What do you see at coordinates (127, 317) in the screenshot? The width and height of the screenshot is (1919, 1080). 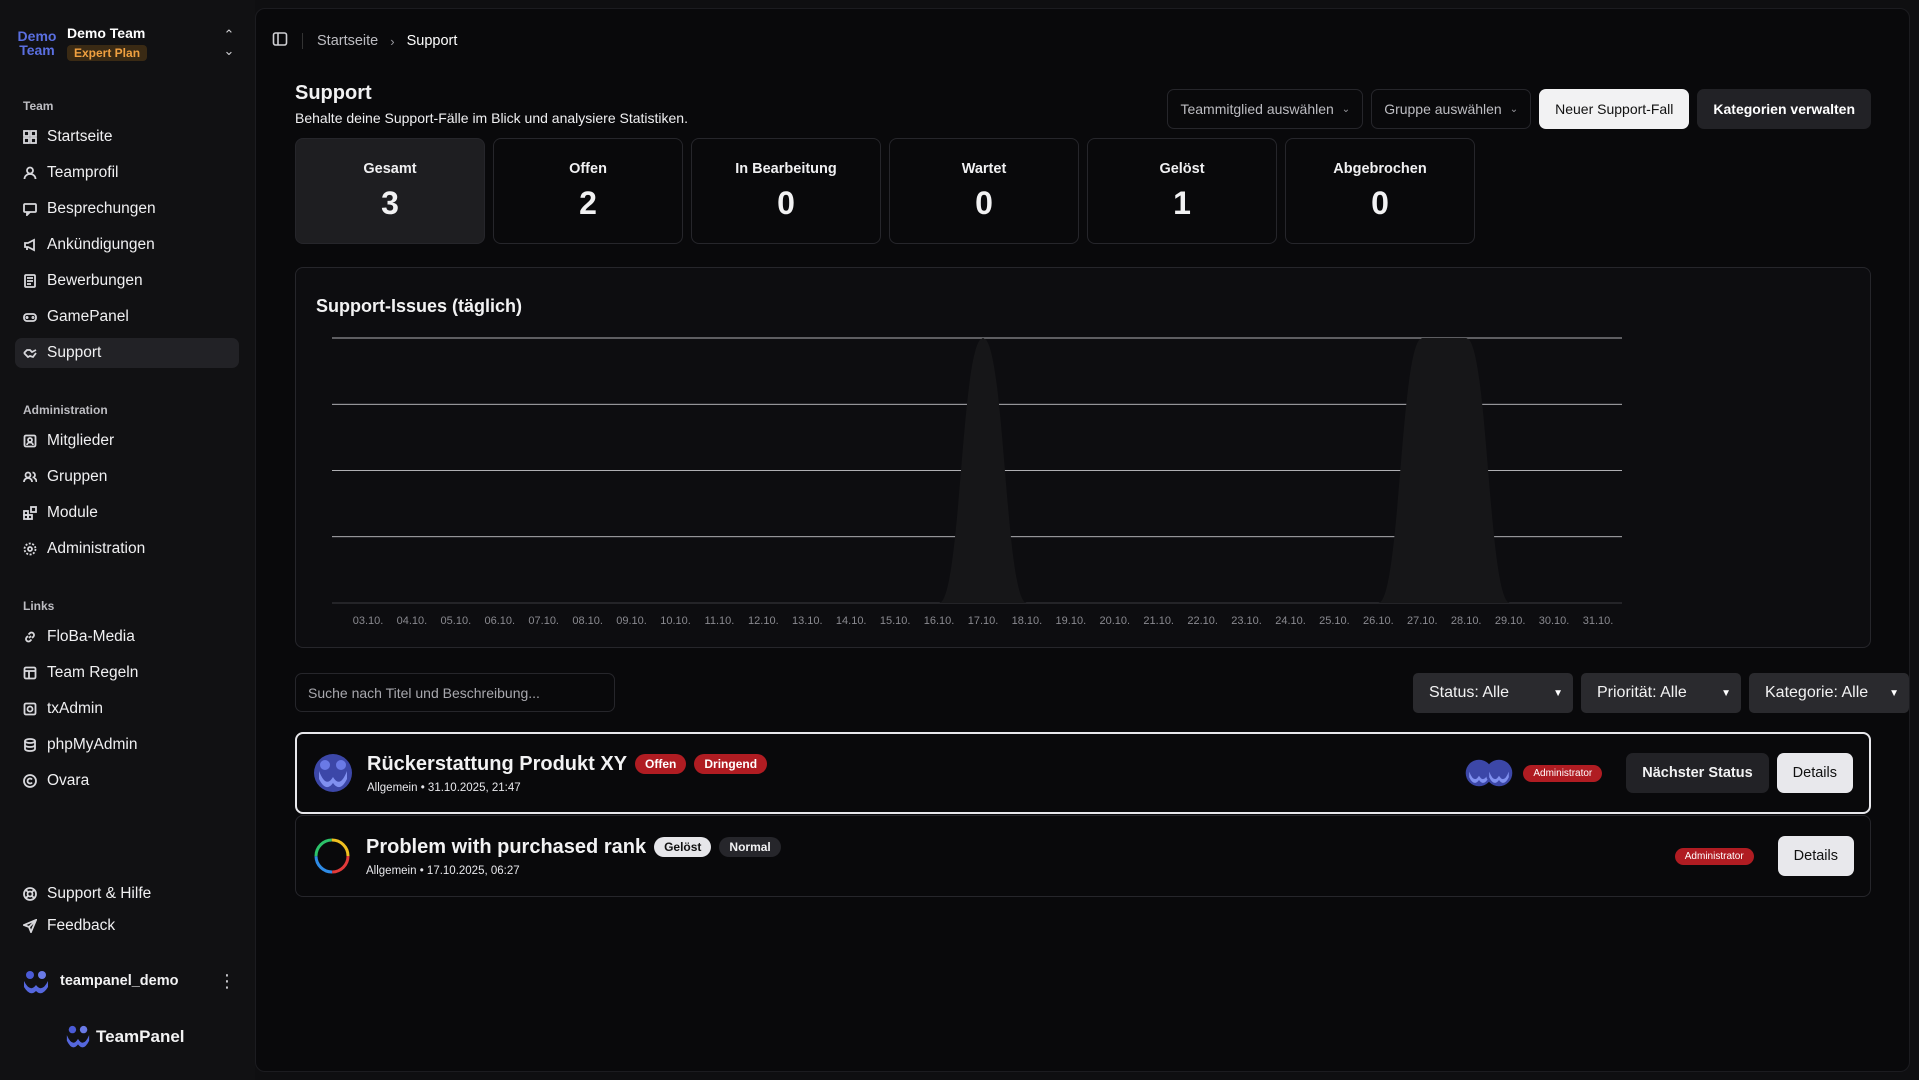 I see `sidebar-item-gamepanel: GamePanel` at bounding box center [127, 317].